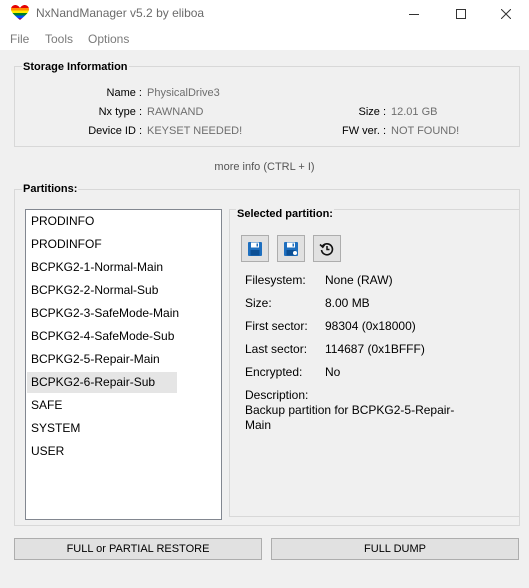  I want to click on menu-tools: Tools, so click(59, 39).